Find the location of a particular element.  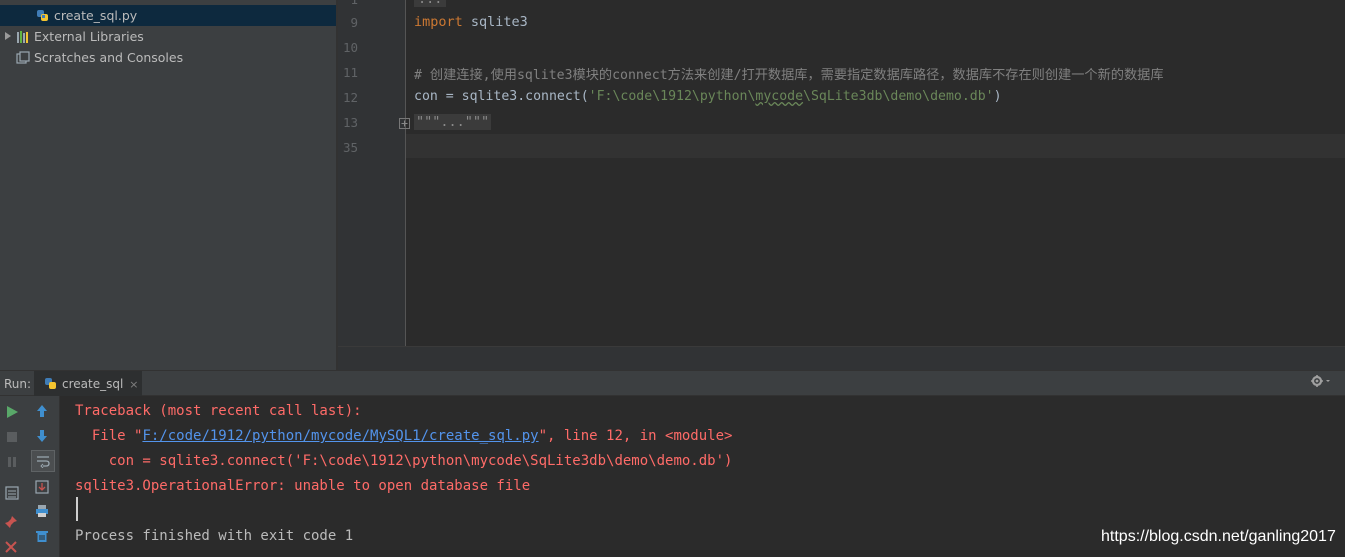

pause-icon is located at coordinates (12, 462).